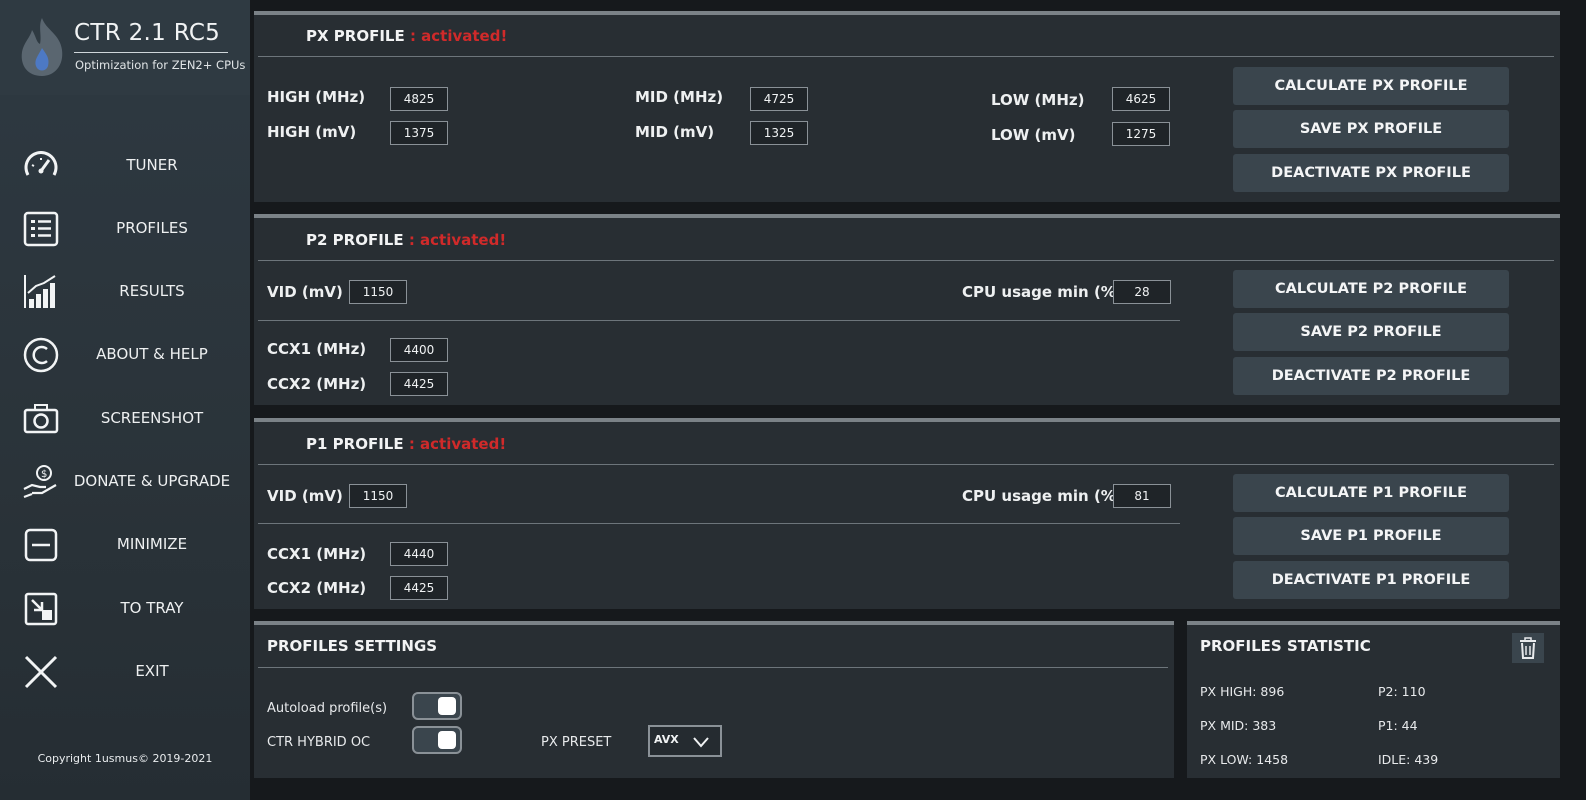 This screenshot has height=800, width=1586. What do you see at coordinates (906, 56) in the screenshot?
I see `px-divider` at bounding box center [906, 56].